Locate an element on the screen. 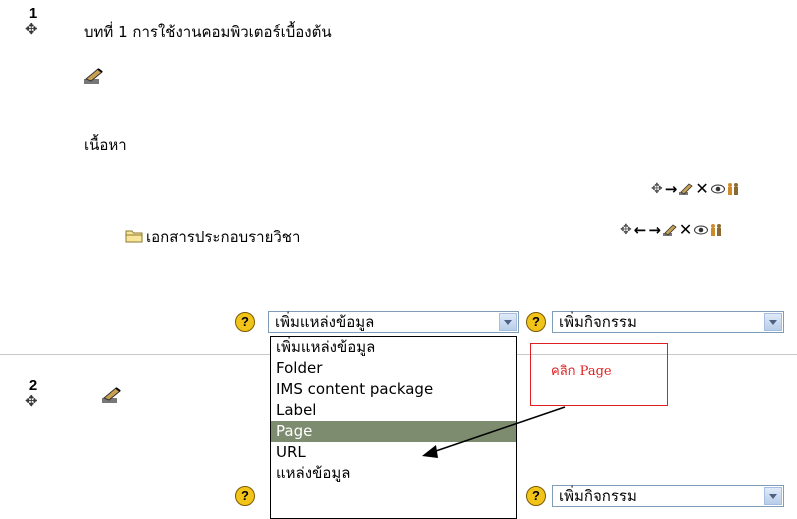  section-2-number: 2 is located at coordinates (33, 385).